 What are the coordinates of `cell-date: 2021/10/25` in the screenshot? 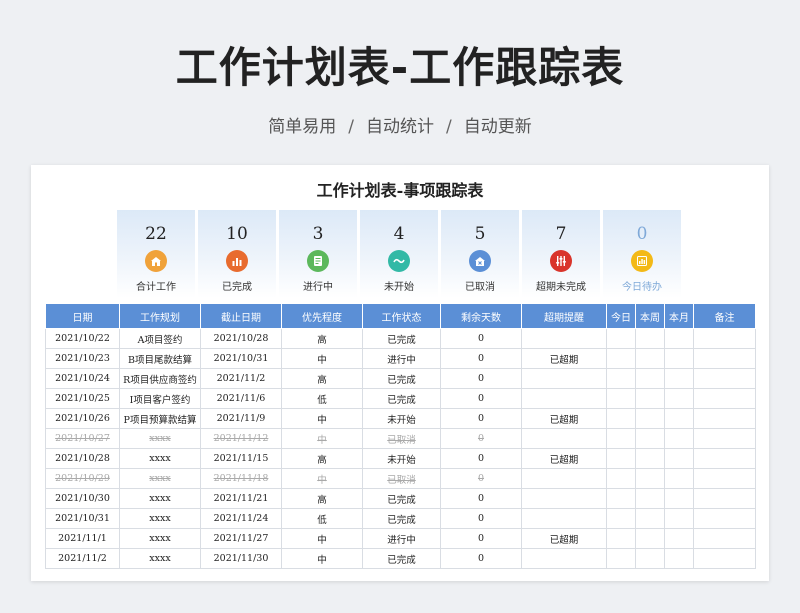 It's located at (82, 398).